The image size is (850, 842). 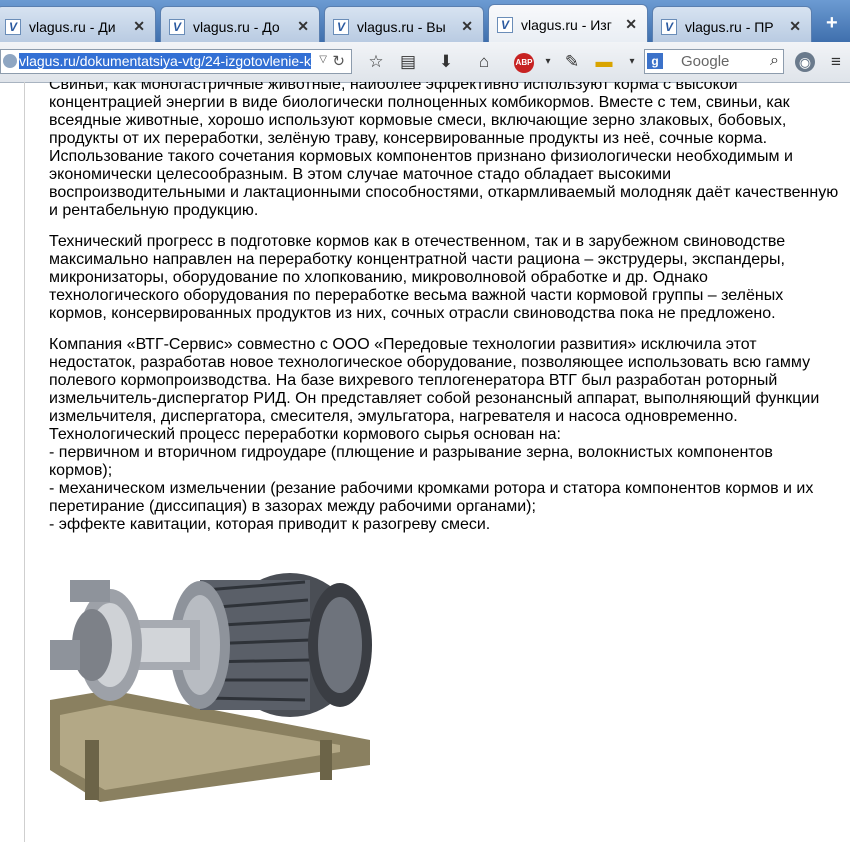 I want to click on history-dropdown-icon: ▽, so click(x=323, y=59).